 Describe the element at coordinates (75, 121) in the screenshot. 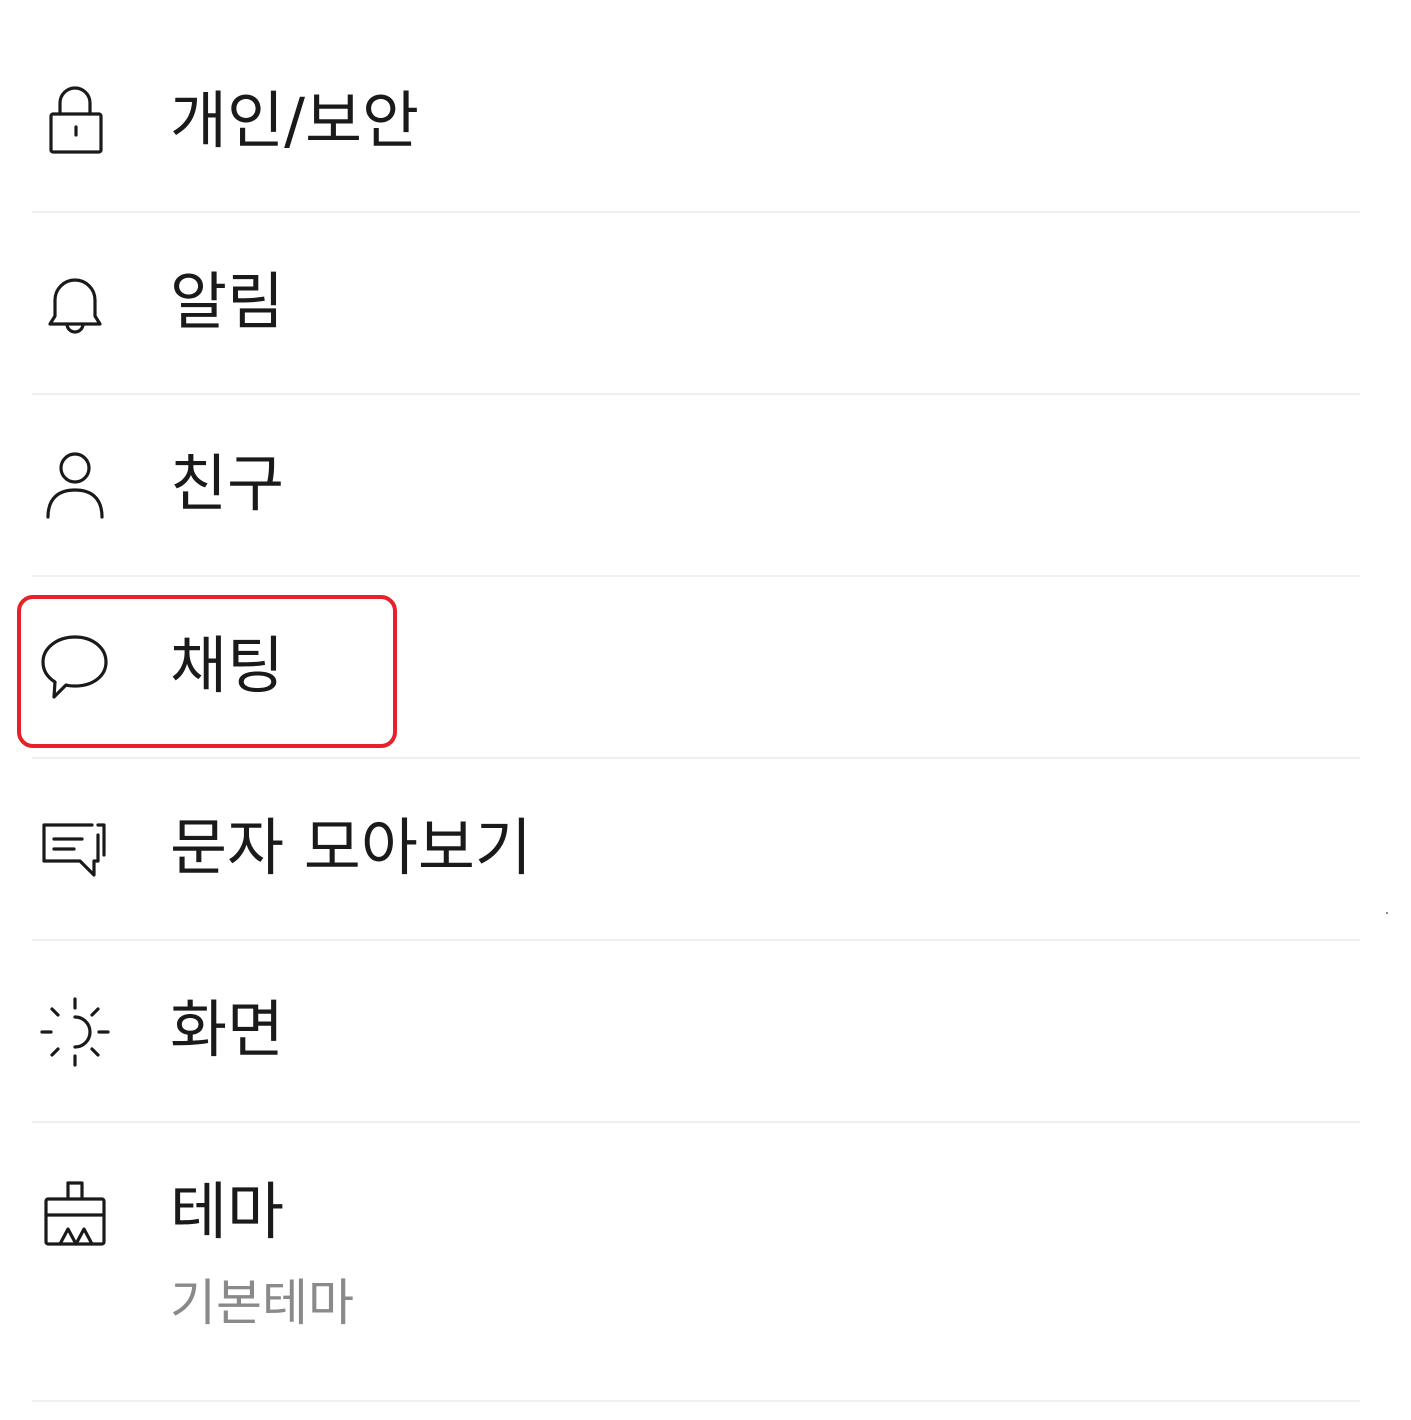

I see `lock-icon` at that location.